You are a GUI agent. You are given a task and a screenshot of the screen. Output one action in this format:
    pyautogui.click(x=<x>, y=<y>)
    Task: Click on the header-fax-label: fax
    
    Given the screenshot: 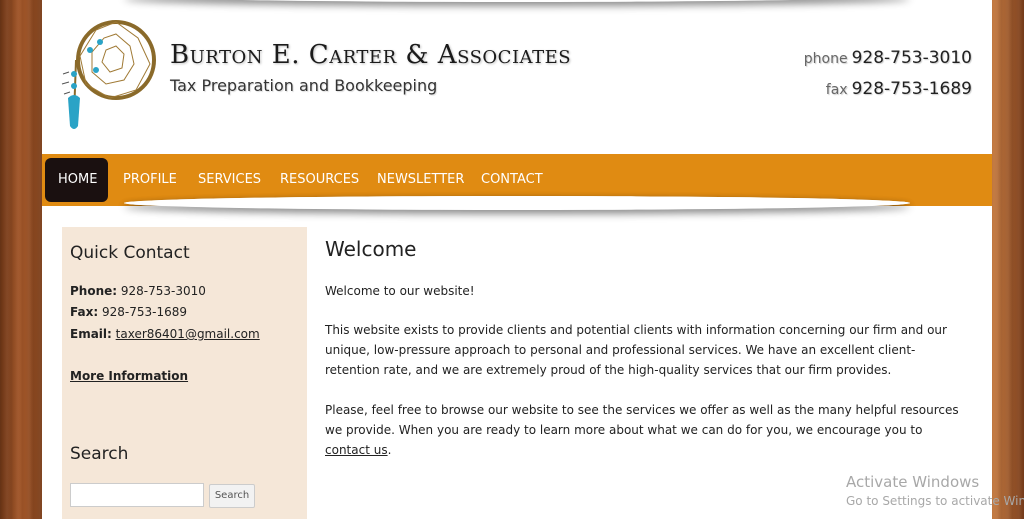 What is the action you would take?
    pyautogui.click(x=836, y=90)
    